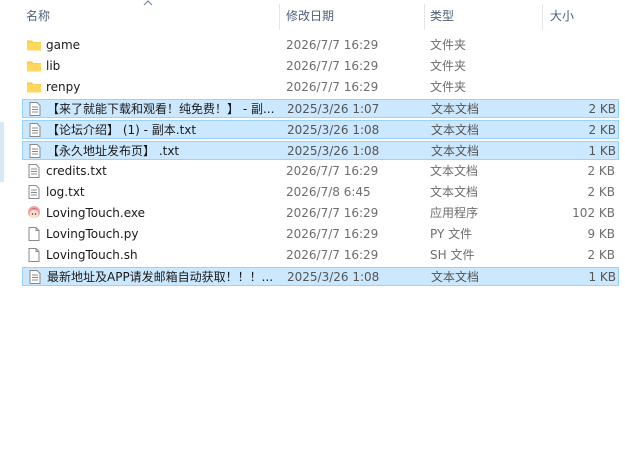 Image resolution: width=625 pixels, height=470 pixels. I want to click on folder-row: game 2026/7/7 16:29 文件夹, so click(320, 45).